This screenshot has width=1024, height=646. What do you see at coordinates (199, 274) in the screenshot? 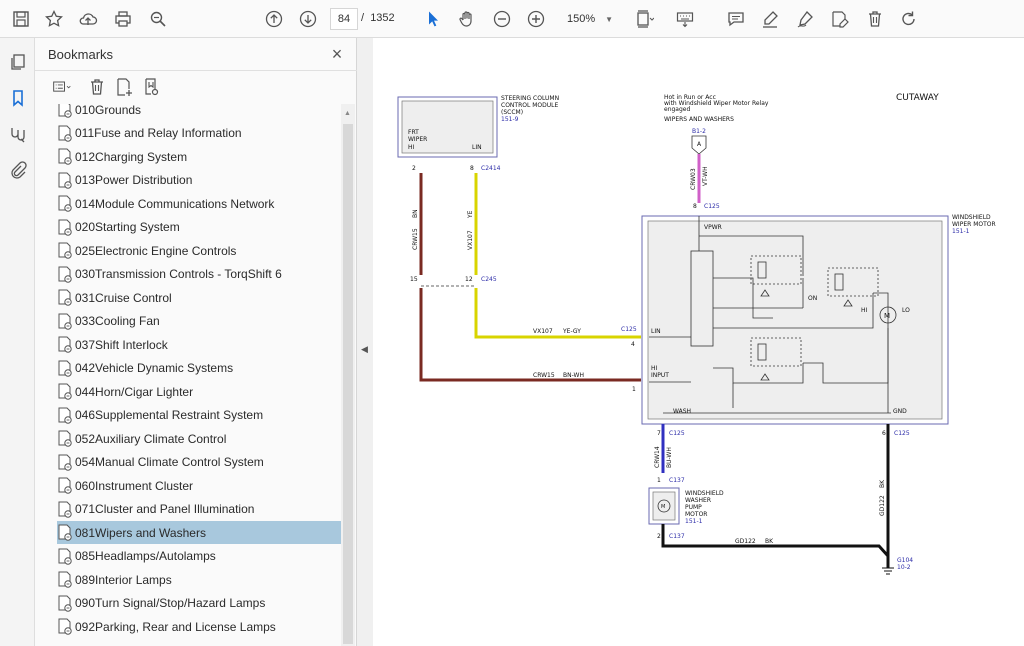
I see `bookmark-item: 030Transmission Controls - TorqShift 6` at bounding box center [199, 274].